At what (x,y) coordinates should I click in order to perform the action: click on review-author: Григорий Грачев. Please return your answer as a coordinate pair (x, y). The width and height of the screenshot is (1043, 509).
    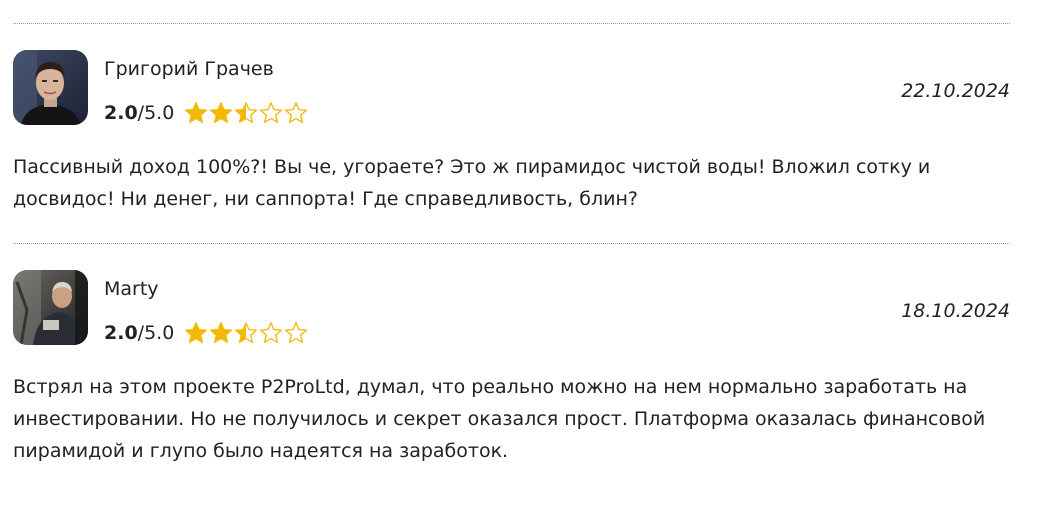
    Looking at the image, I should click on (189, 69).